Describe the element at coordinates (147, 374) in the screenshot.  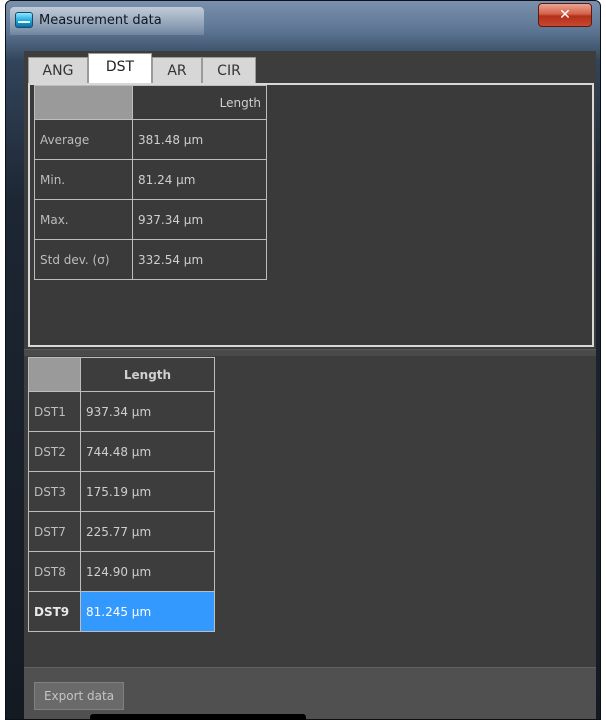
I see `details-header-length: Length` at that location.